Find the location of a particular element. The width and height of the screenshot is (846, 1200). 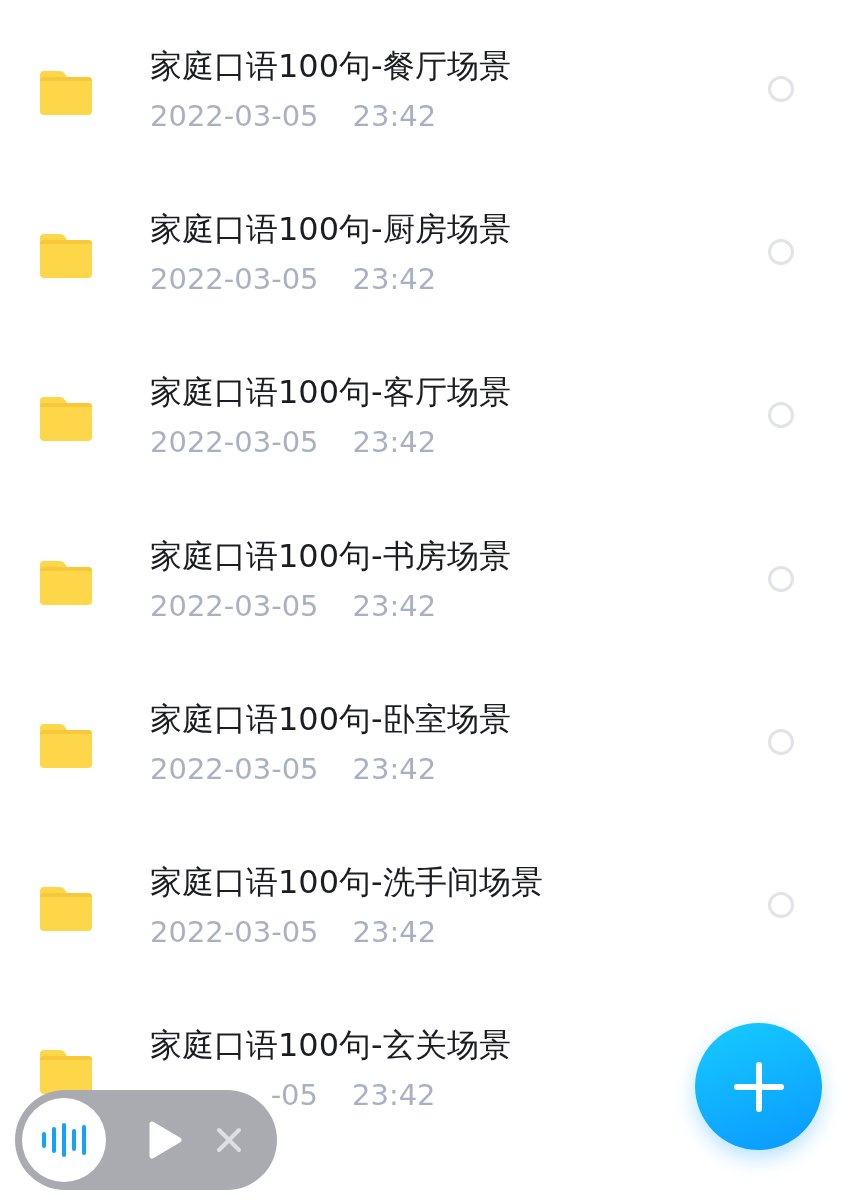

file-name: 家庭口语100句-书房场景 is located at coordinates (330, 555).